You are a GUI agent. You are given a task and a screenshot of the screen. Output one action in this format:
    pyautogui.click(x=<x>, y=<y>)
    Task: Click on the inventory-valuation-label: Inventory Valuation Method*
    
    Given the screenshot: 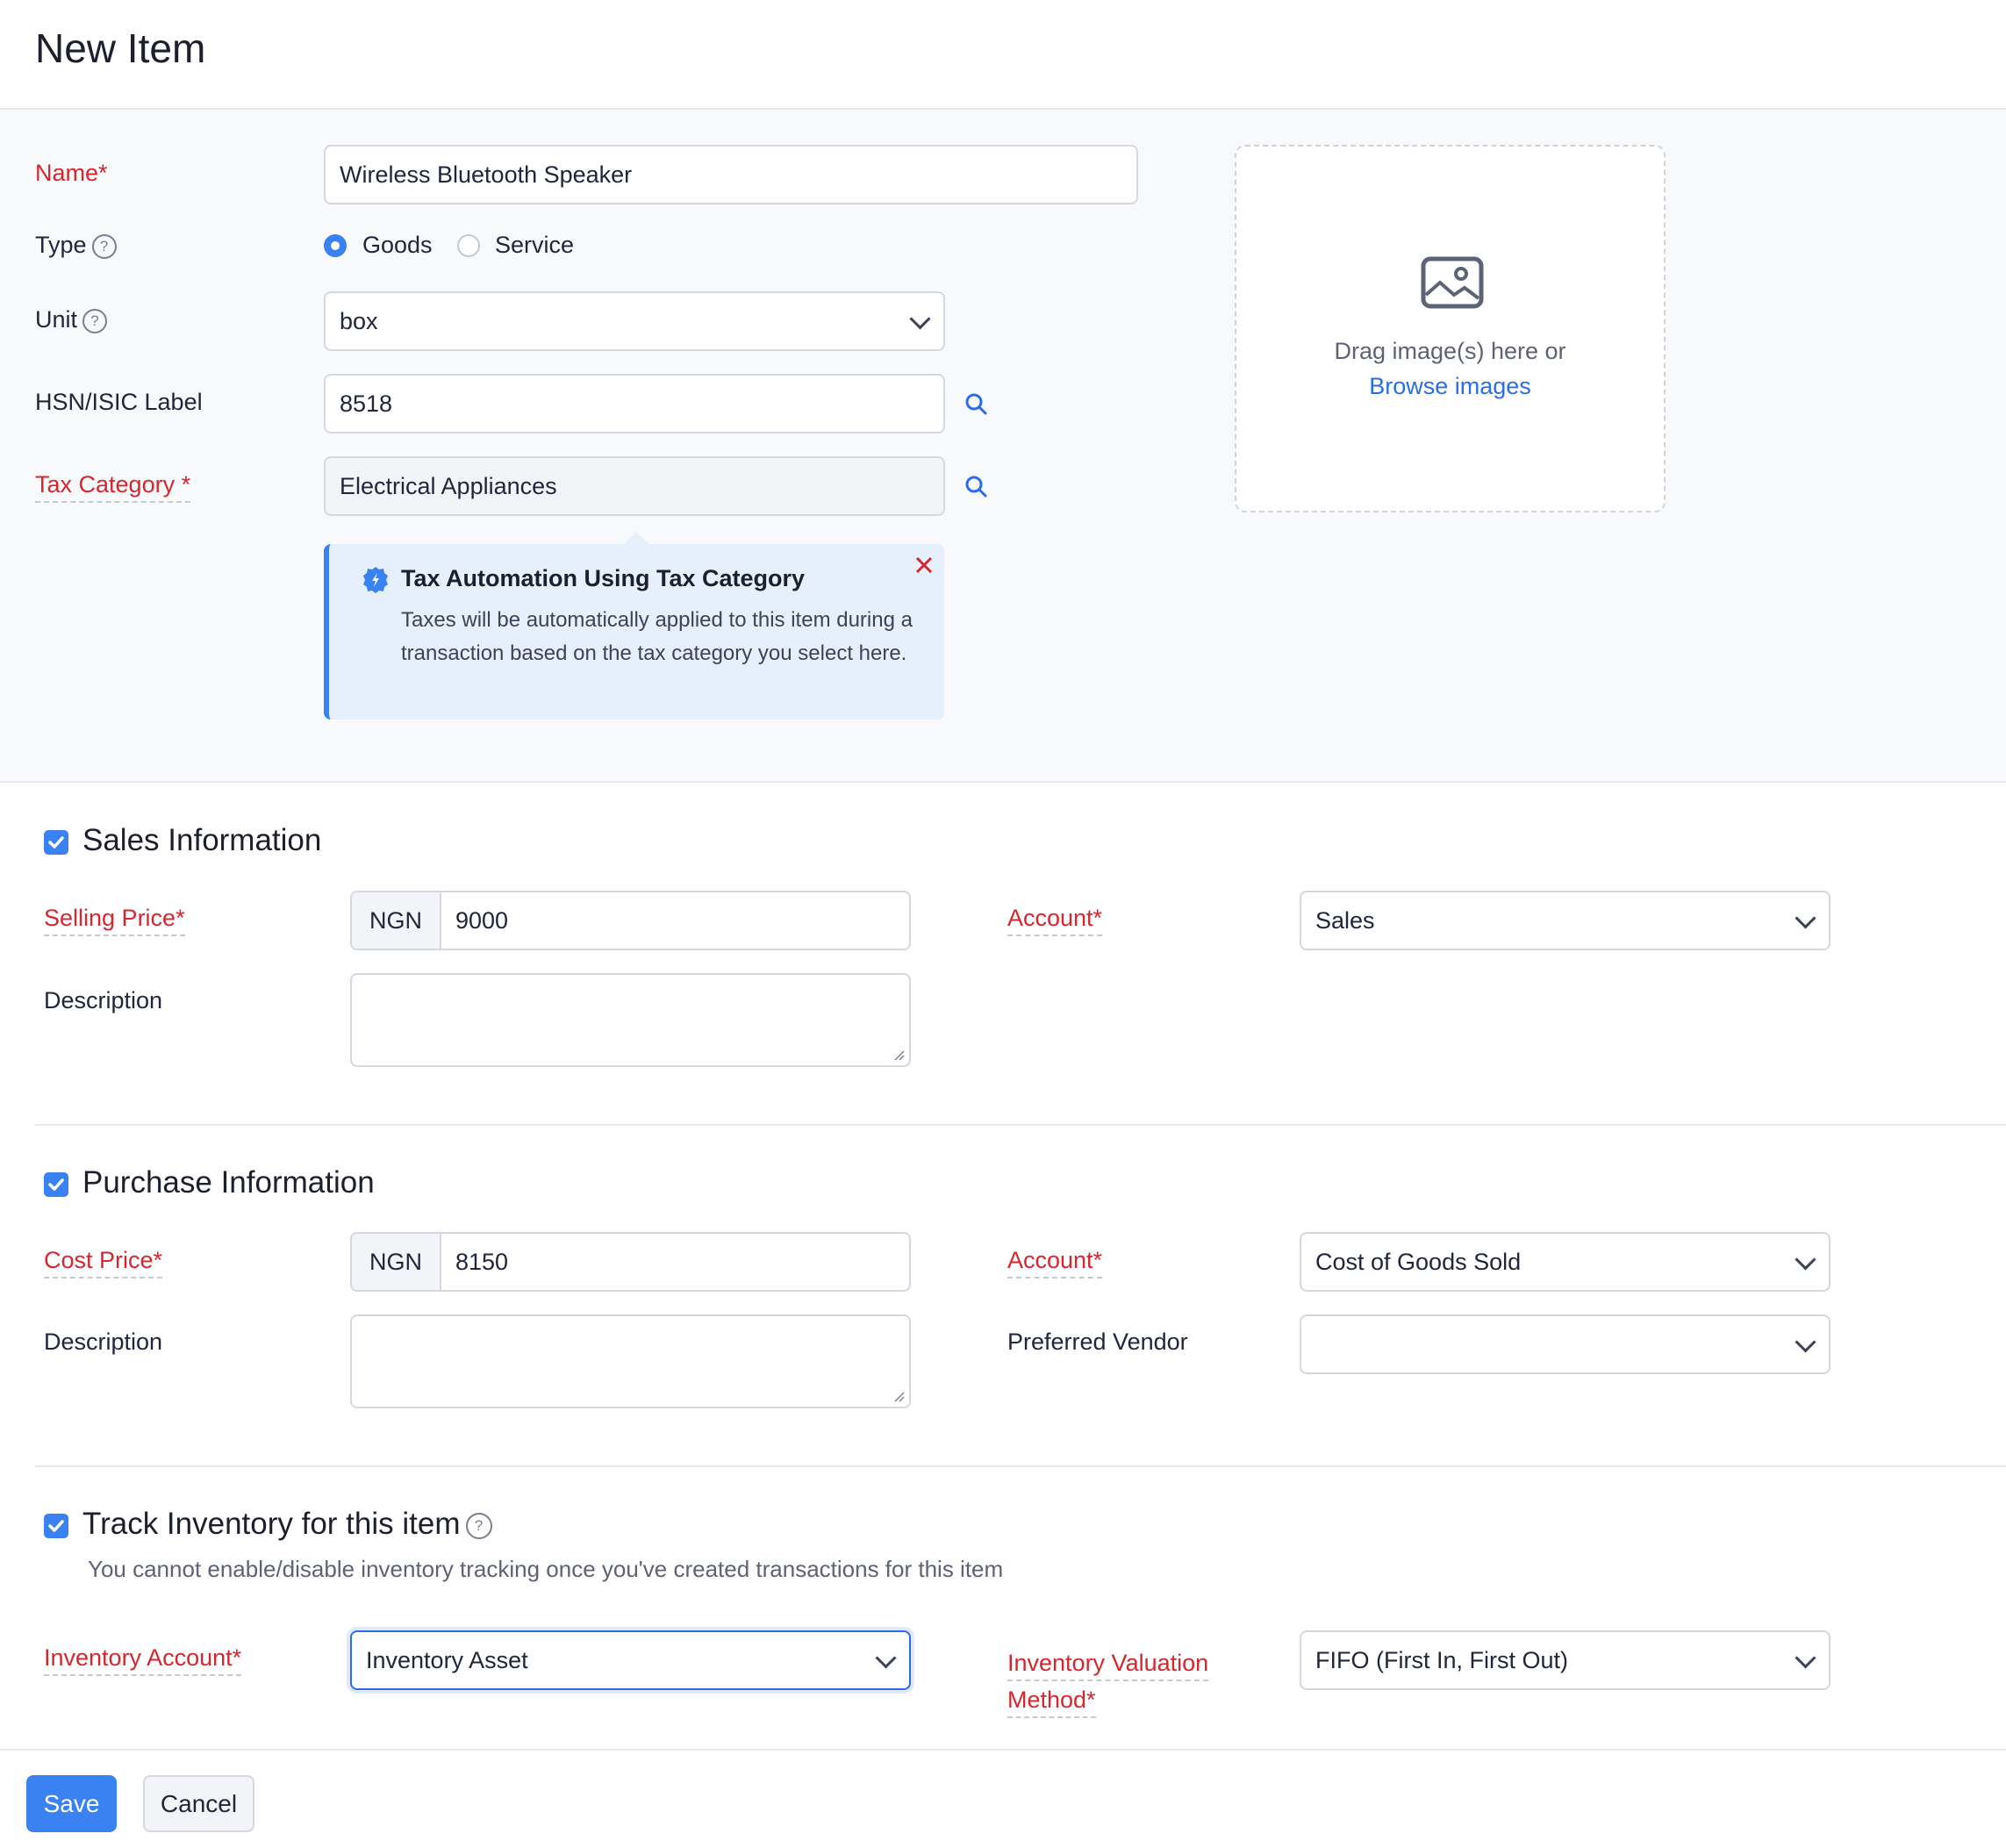 What is the action you would take?
    pyautogui.click(x=1108, y=1681)
    